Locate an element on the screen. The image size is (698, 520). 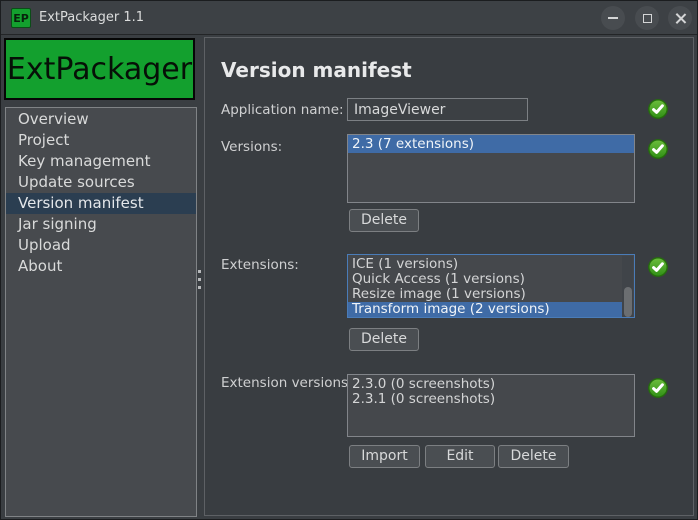
application-name-input is located at coordinates (437, 109).